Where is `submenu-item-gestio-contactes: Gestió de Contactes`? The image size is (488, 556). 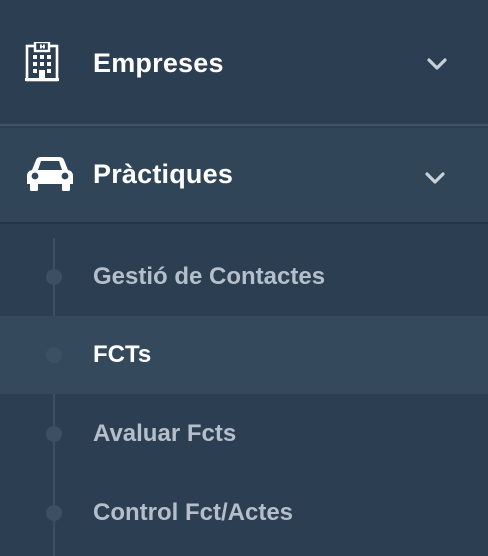 submenu-item-gestio-contactes: Gestió de Contactes is located at coordinates (244, 277).